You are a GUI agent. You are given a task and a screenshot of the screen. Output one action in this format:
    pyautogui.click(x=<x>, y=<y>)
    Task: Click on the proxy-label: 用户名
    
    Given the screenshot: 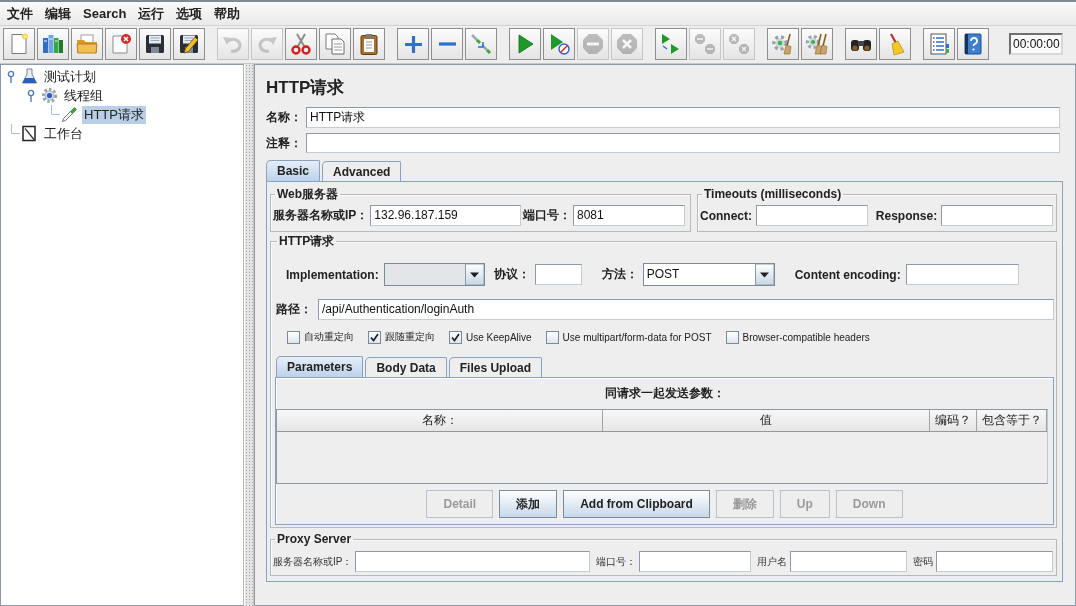 What is the action you would take?
    pyautogui.click(x=772, y=561)
    